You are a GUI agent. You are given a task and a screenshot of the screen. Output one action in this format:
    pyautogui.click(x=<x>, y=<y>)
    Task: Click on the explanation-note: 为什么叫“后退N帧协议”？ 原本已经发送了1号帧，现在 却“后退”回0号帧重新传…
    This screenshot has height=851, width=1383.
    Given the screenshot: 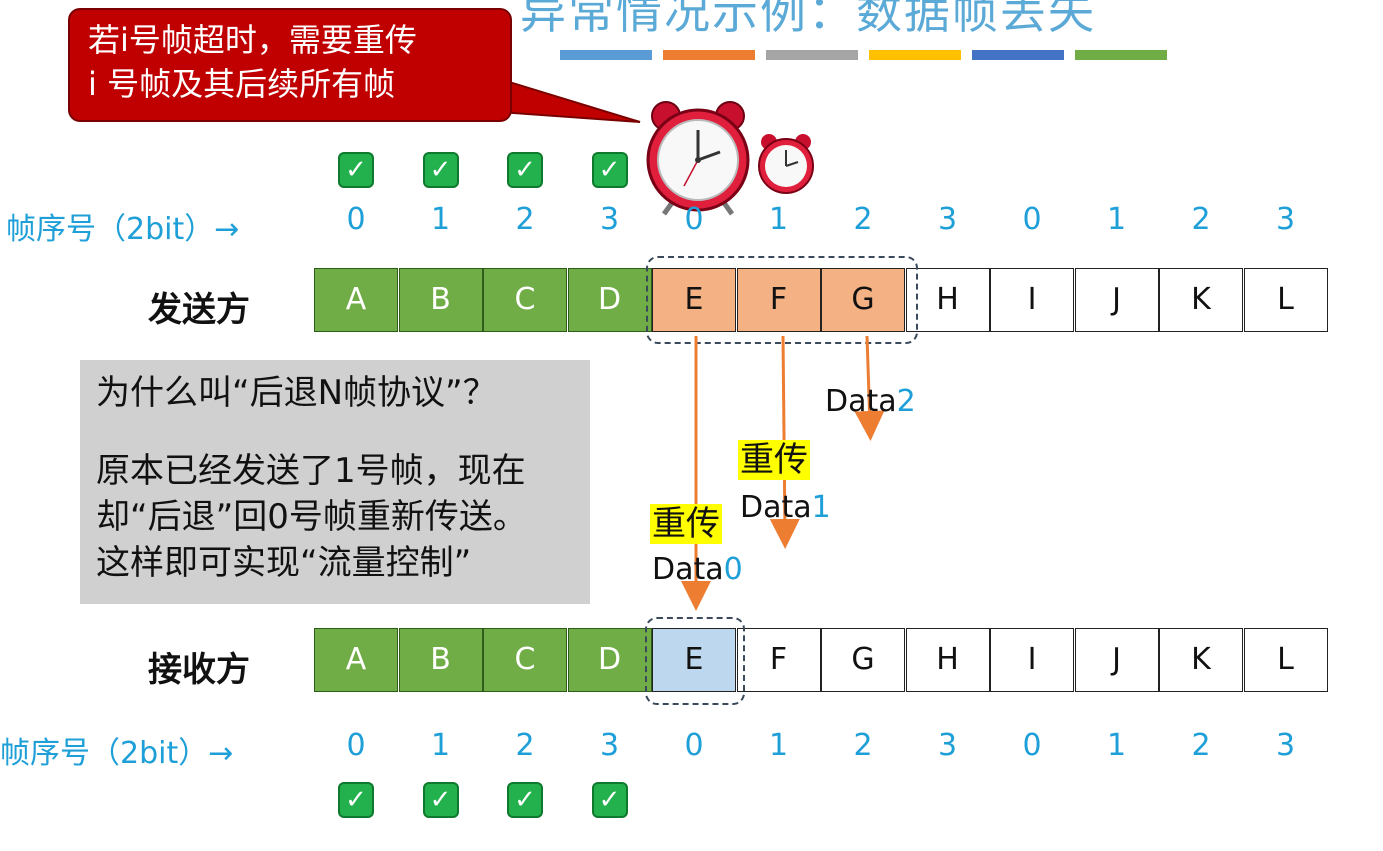 What is the action you would take?
    pyautogui.click(x=335, y=482)
    